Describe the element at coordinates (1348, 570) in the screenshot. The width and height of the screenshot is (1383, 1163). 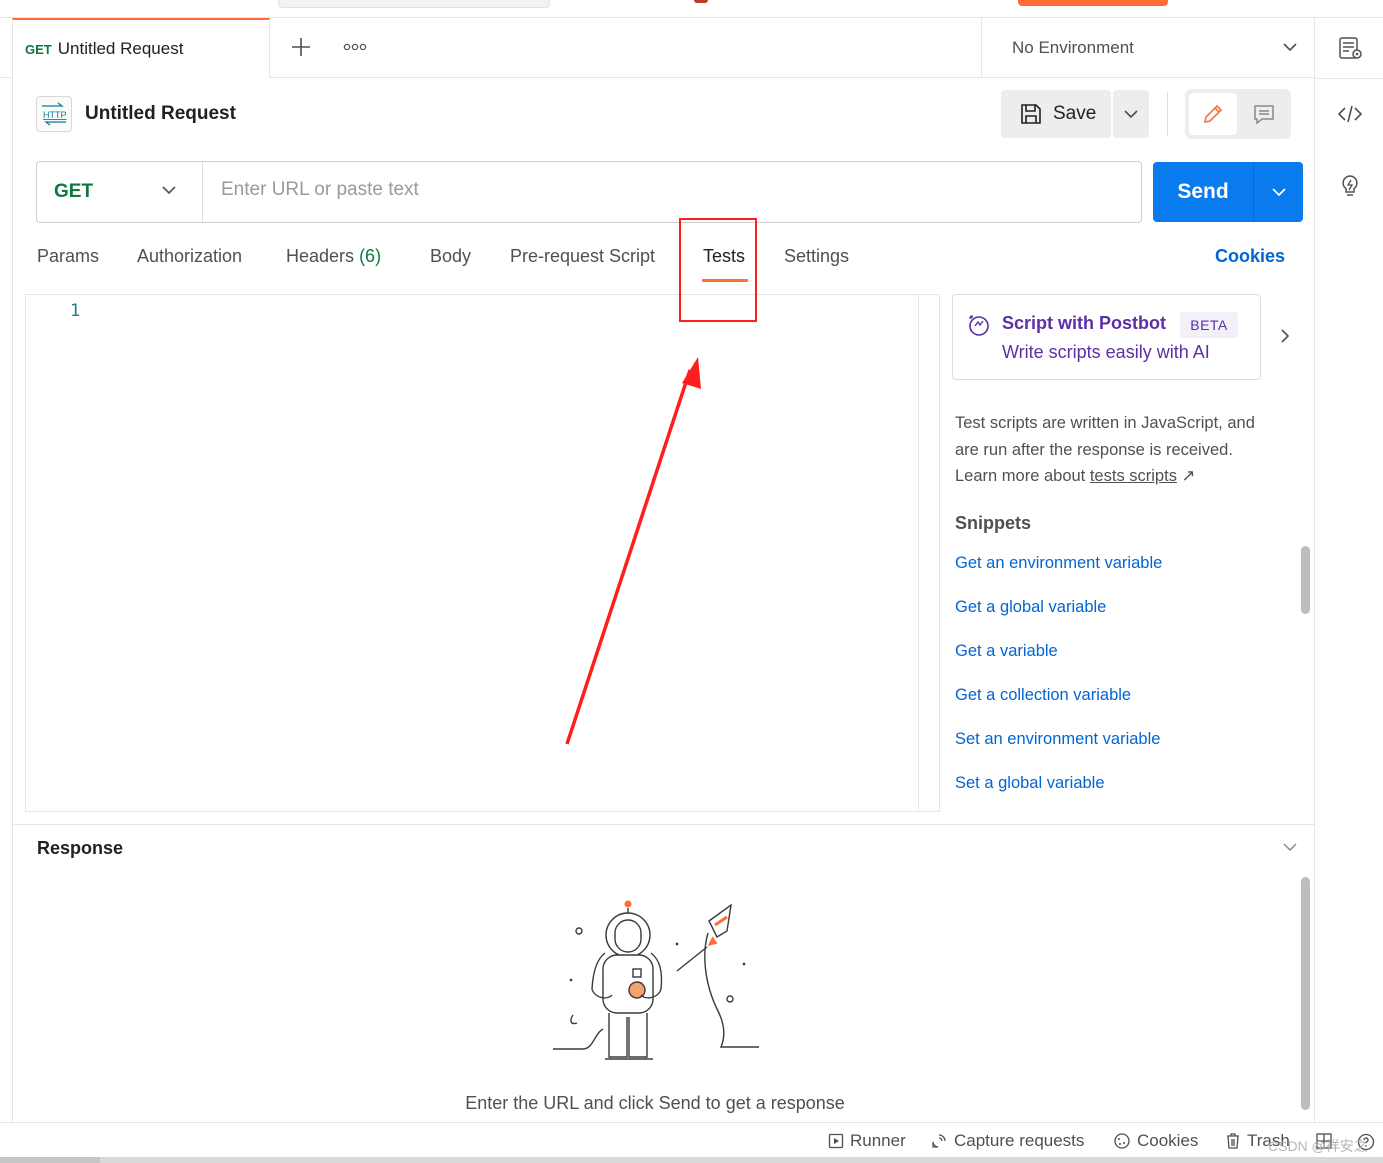
I see `right-sidebar` at that location.